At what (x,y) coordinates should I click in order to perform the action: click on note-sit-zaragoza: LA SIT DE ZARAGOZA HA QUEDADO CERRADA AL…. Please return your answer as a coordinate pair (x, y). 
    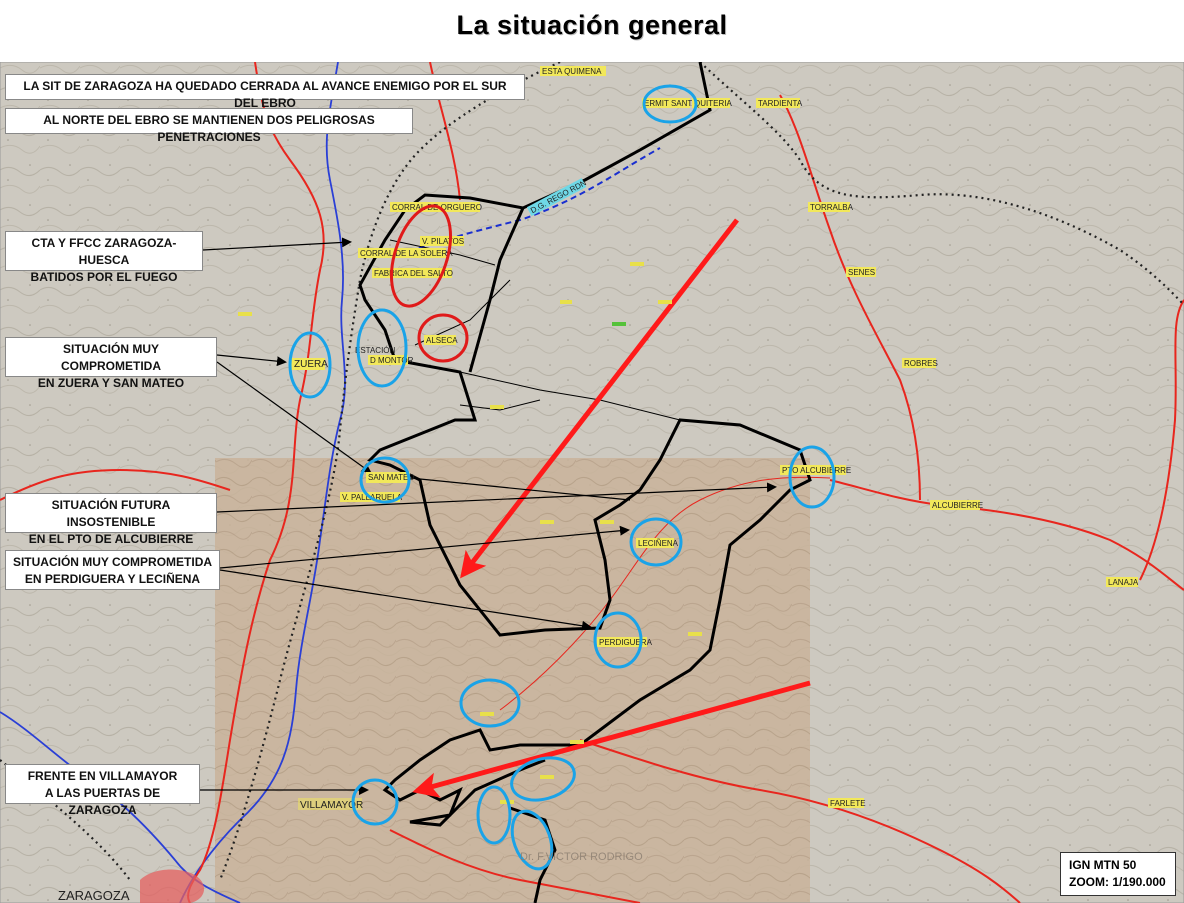
    Looking at the image, I should click on (265, 92).